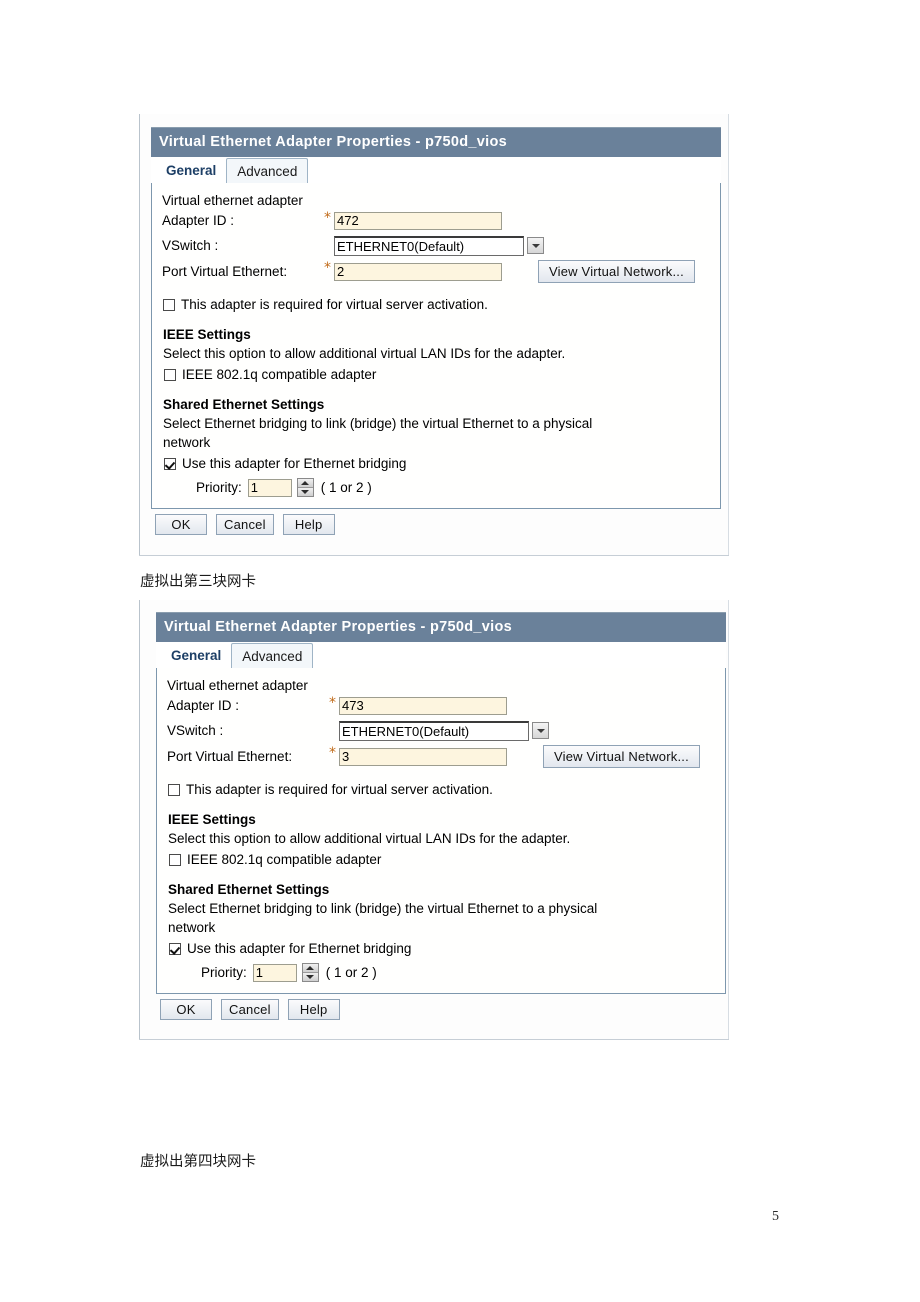 The image size is (920, 1302). I want to click on page-number: 5, so click(775, 1216).